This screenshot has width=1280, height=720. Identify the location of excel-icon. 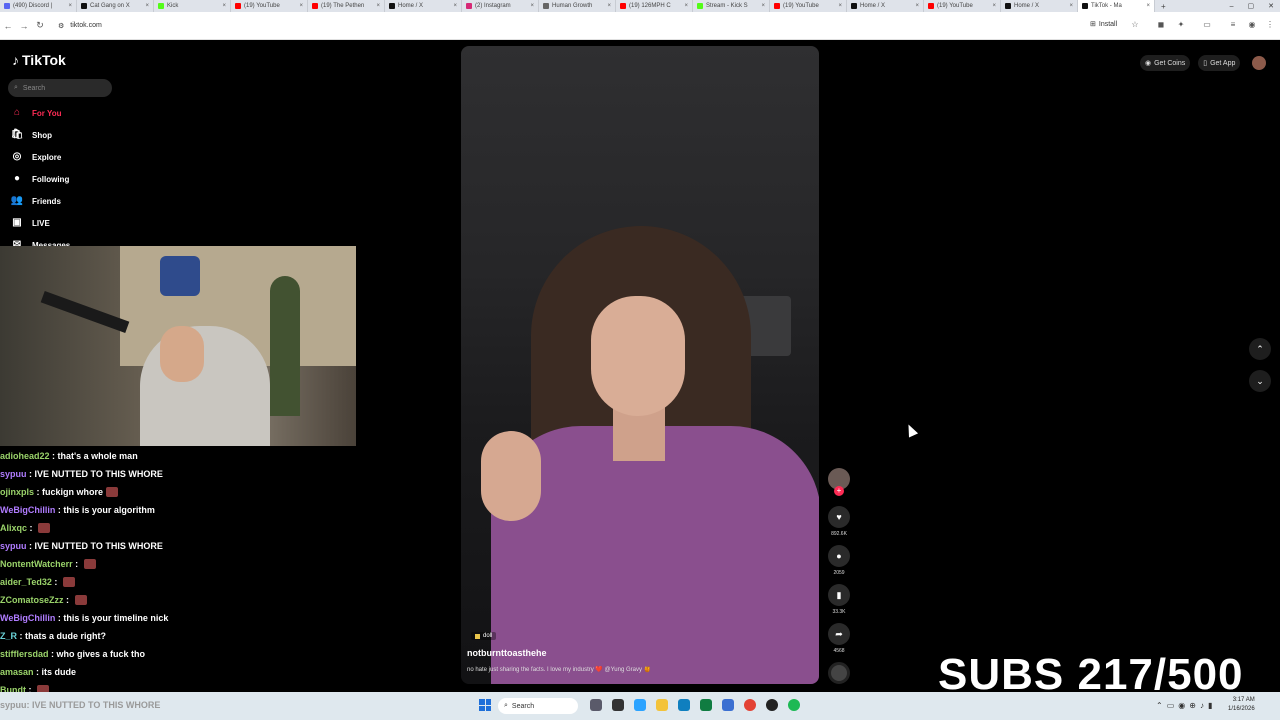
(706, 705).